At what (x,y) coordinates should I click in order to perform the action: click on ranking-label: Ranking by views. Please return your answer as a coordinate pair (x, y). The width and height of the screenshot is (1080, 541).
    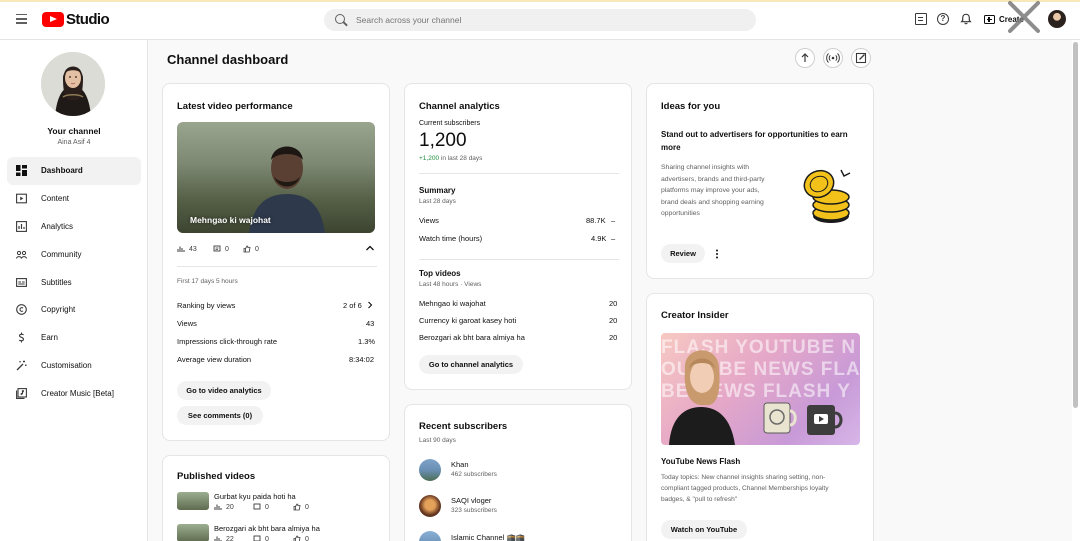
    Looking at the image, I should click on (206, 305).